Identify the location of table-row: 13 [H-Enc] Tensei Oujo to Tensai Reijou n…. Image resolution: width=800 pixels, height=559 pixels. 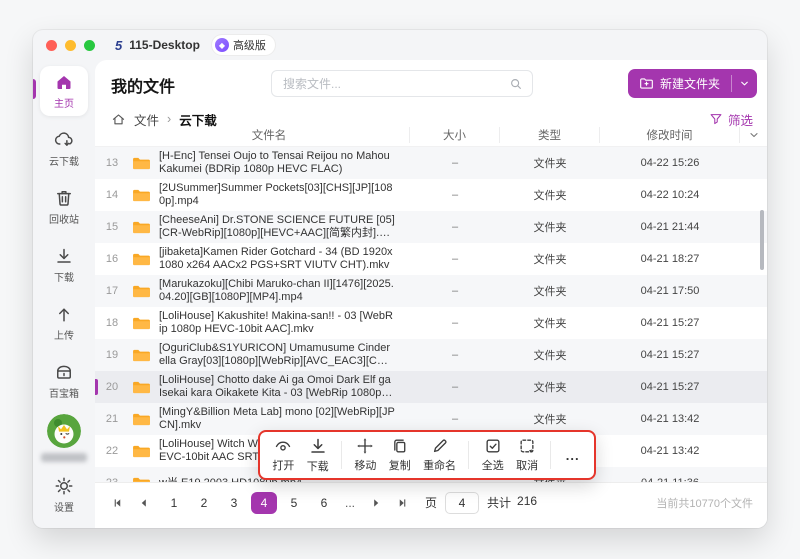
(431, 163).